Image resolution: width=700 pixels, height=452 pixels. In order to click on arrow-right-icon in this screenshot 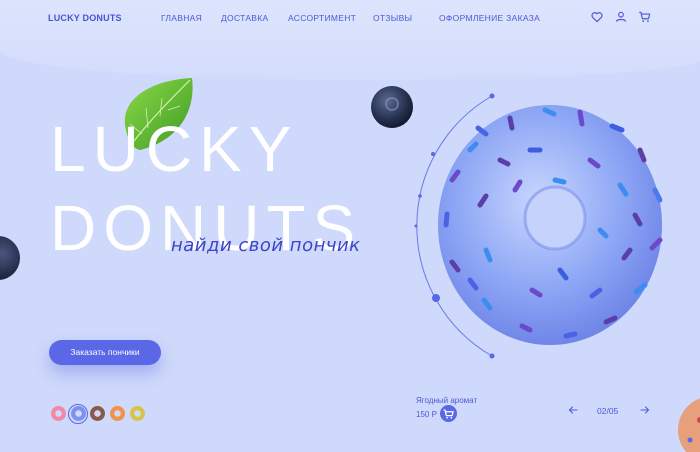, I will do `click(645, 410)`.